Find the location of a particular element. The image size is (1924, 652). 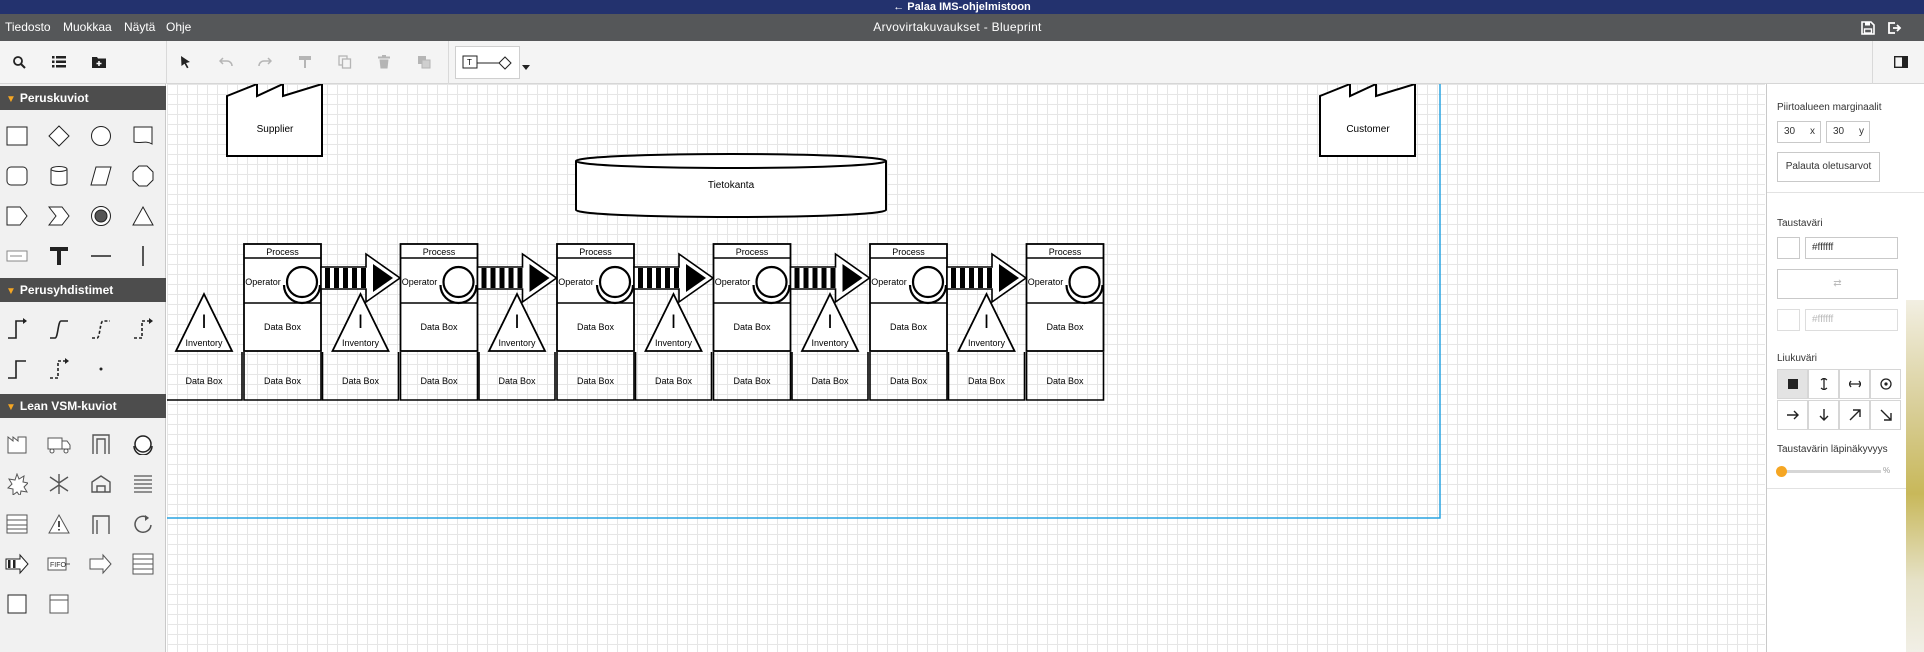

pointer-icon is located at coordinates (186, 62).